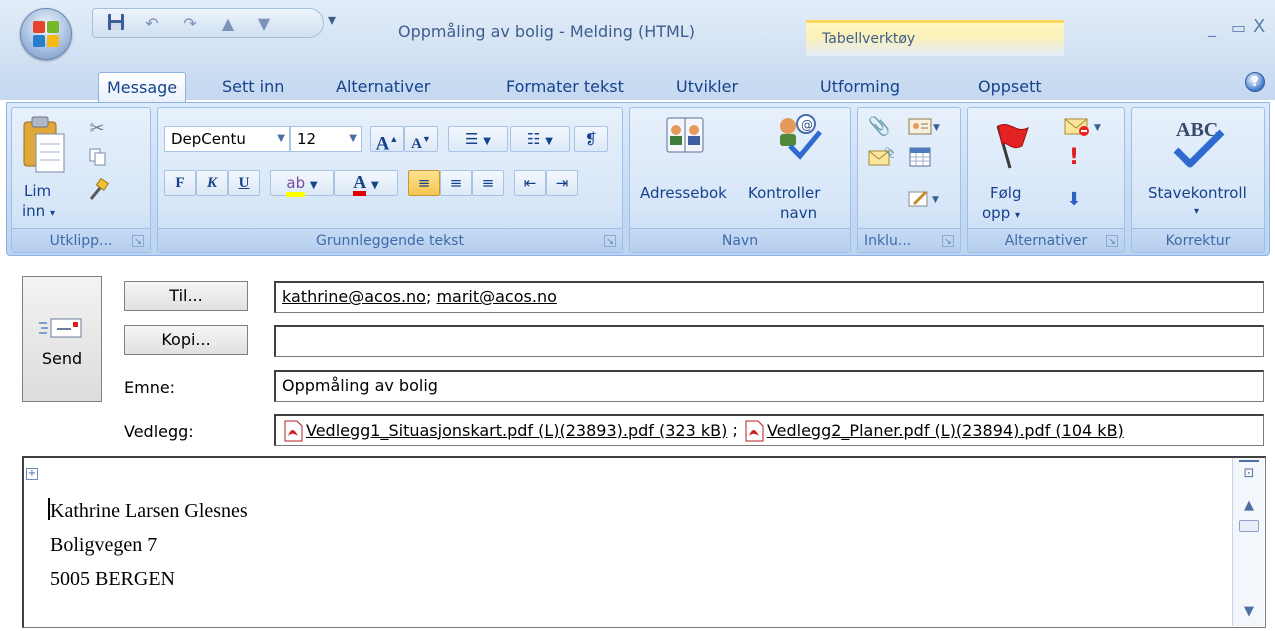 This screenshot has height=631, width=1275. Describe the element at coordinates (1074, 200) in the screenshot. I see `low-importance-icon: ⬇` at that location.